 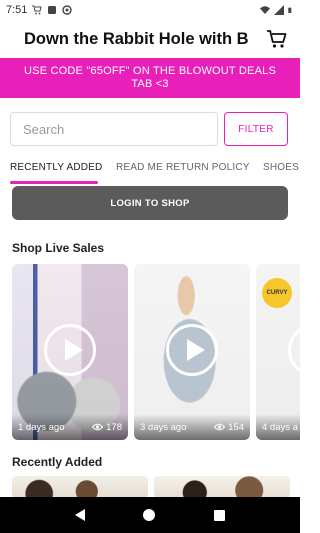 I want to click on recents-icon, so click(x=219, y=515).